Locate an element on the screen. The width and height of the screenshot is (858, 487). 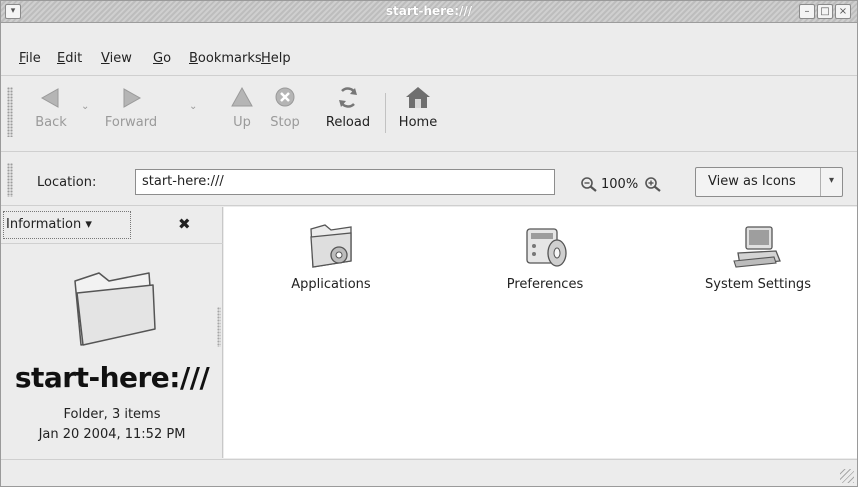
home-label: Home is located at coordinates (418, 122).